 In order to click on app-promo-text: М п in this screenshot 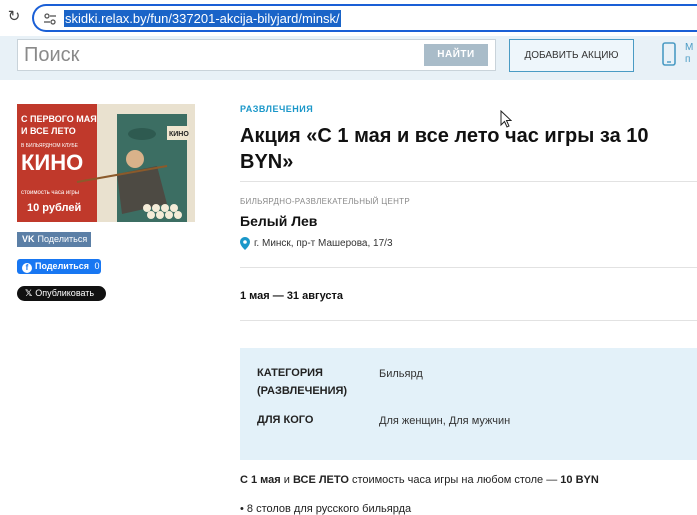, I will do `click(689, 54)`.